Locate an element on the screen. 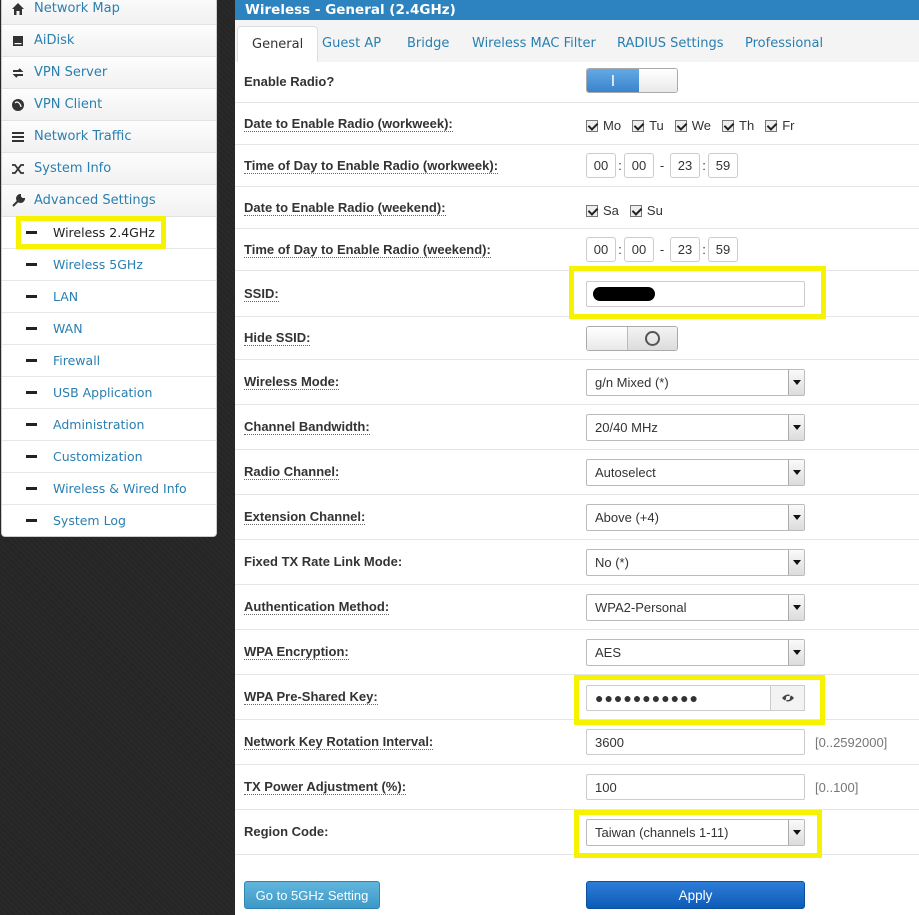 The height and width of the screenshot is (915, 919). sidebar-subitem-system-log: System Log is located at coordinates (109, 520).